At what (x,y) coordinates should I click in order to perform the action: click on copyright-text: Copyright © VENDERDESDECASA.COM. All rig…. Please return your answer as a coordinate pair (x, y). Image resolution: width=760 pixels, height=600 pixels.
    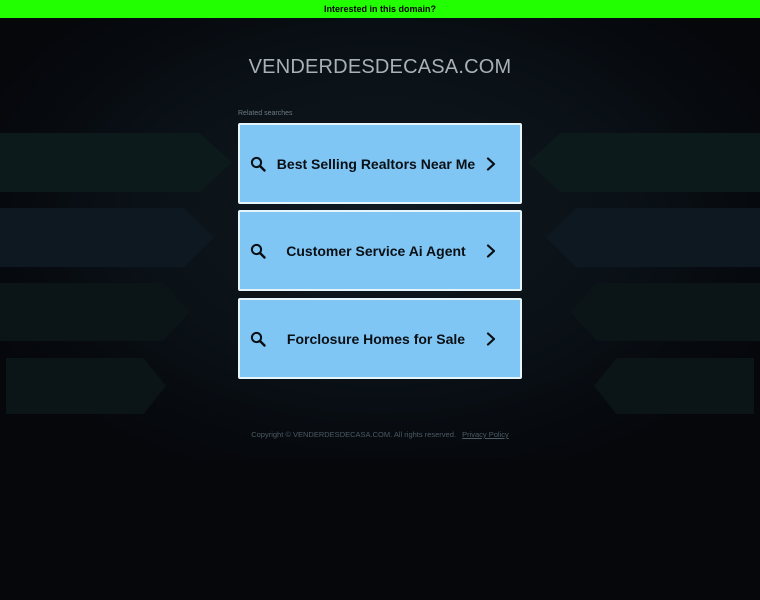
    Looking at the image, I should click on (353, 434).